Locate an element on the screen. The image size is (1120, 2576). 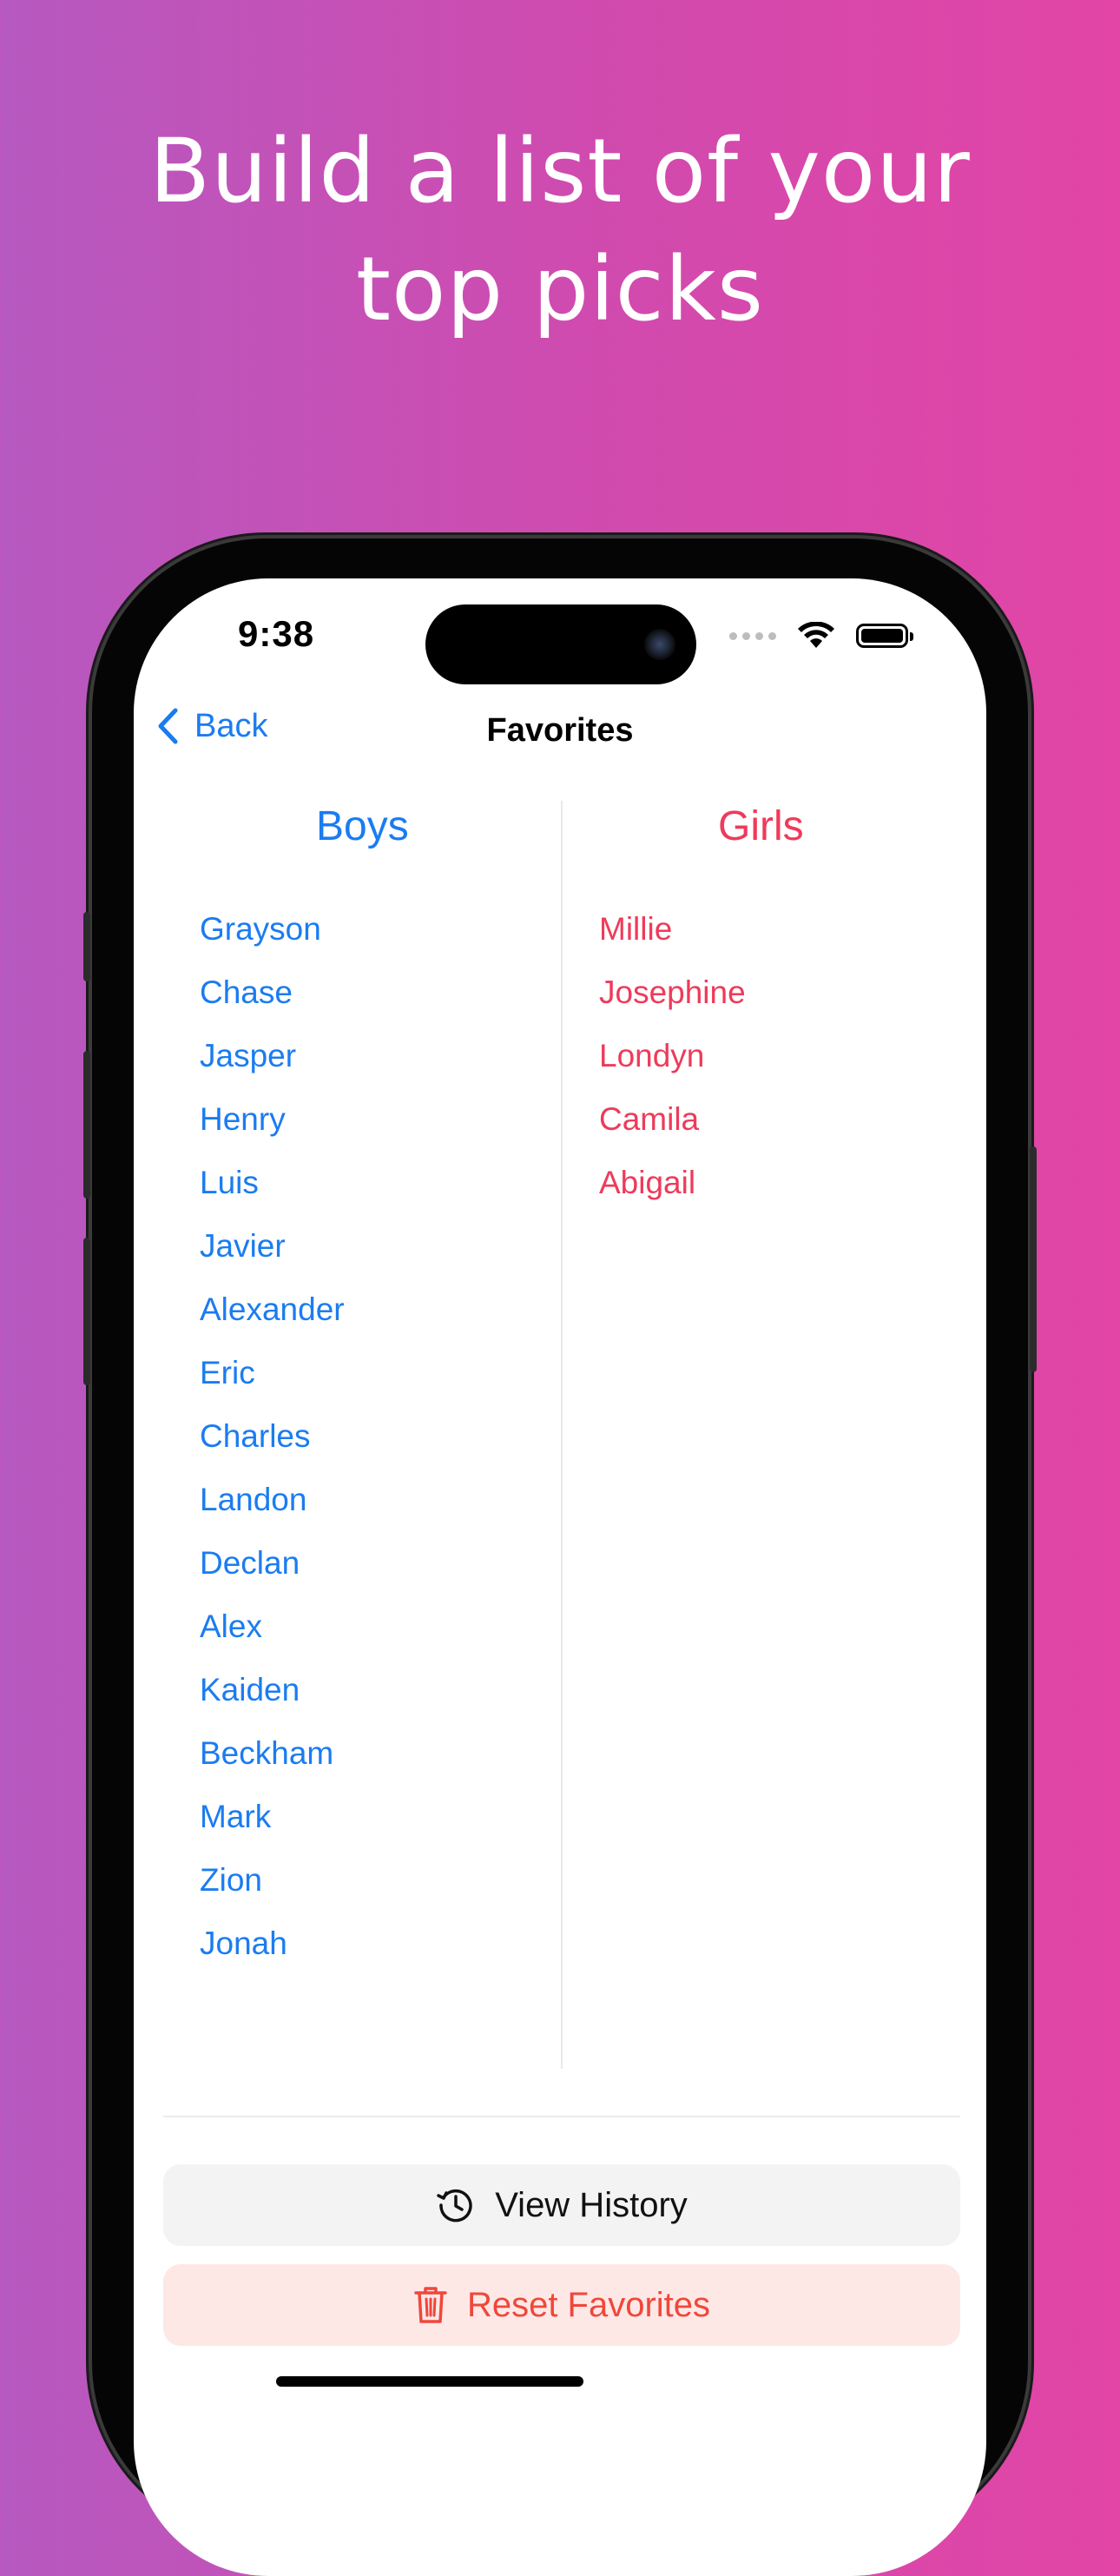
home-indicator is located at coordinates (429, 2382).